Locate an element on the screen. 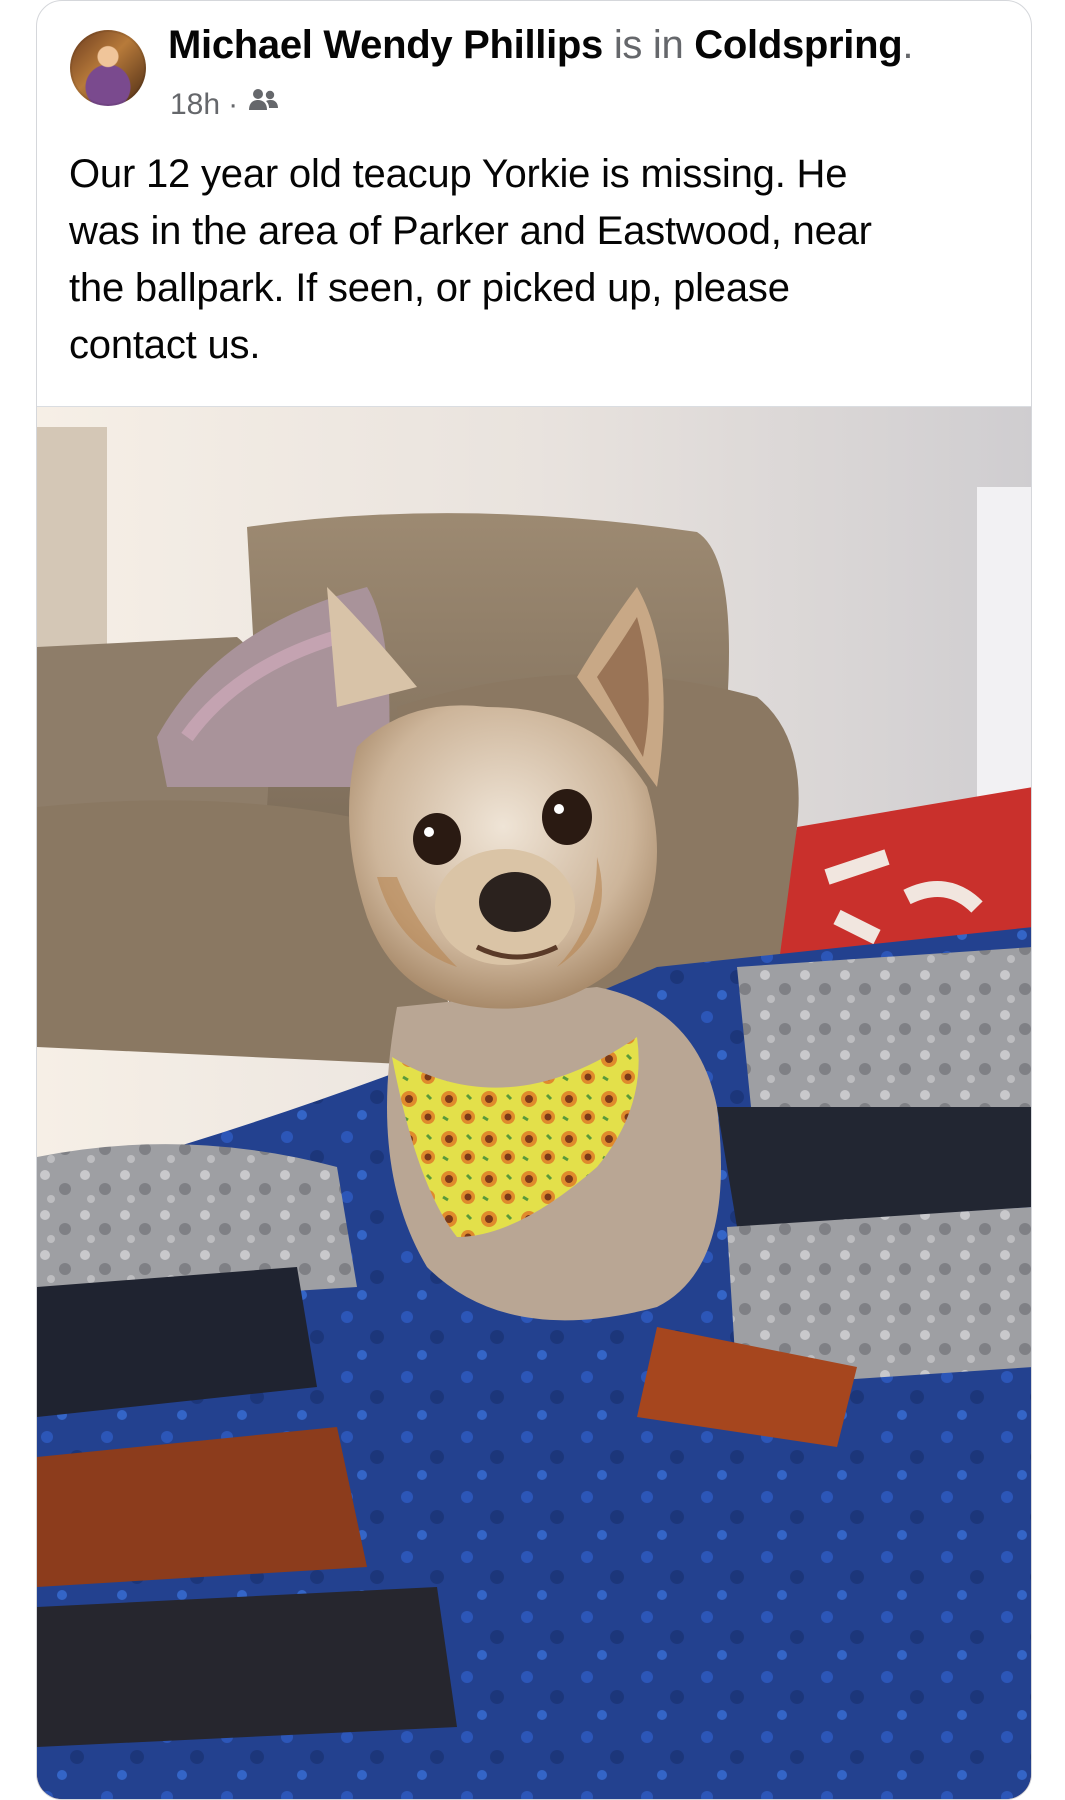 The width and height of the screenshot is (1065, 1800). post-header: Michael Wendy Phillips is in Coldspring. is located at coordinates (541, 45).